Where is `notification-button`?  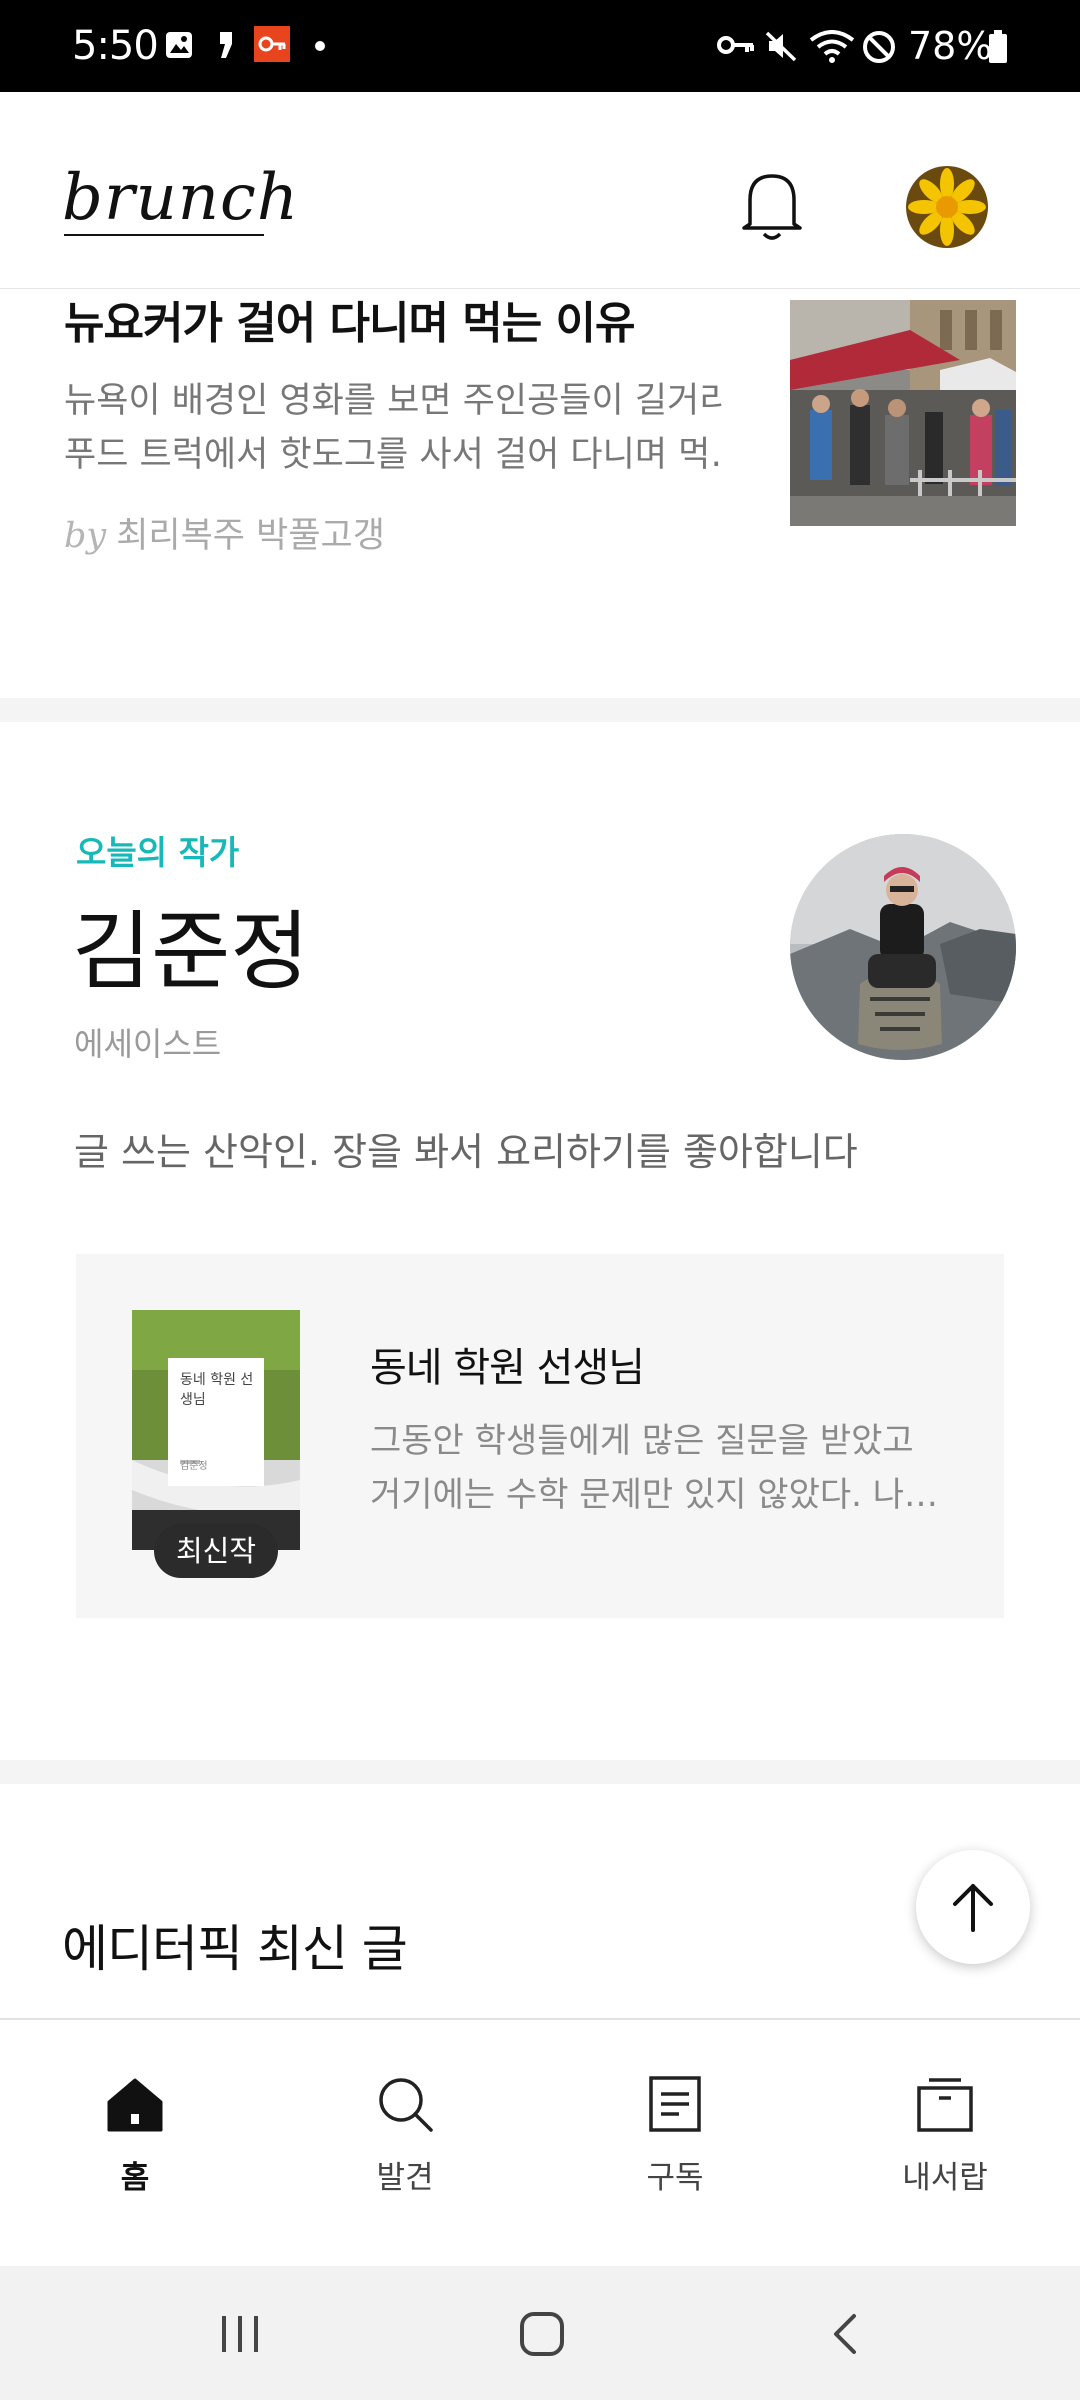 notification-button is located at coordinates (772, 205).